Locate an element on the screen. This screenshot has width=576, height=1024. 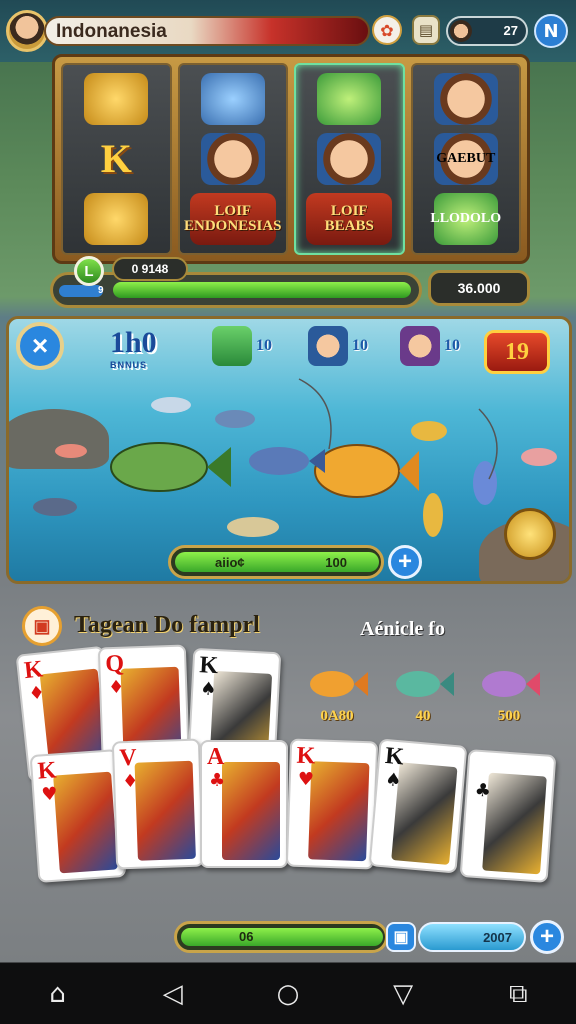
catch-plus-button: + is located at coordinates (405, 562).